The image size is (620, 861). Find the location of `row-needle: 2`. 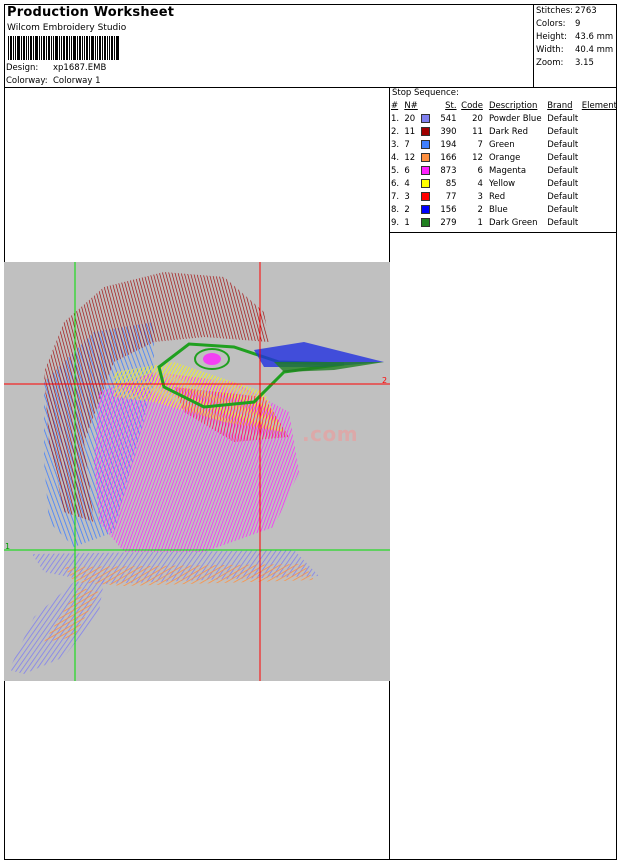

row-needle: 2 is located at coordinates (407, 210).